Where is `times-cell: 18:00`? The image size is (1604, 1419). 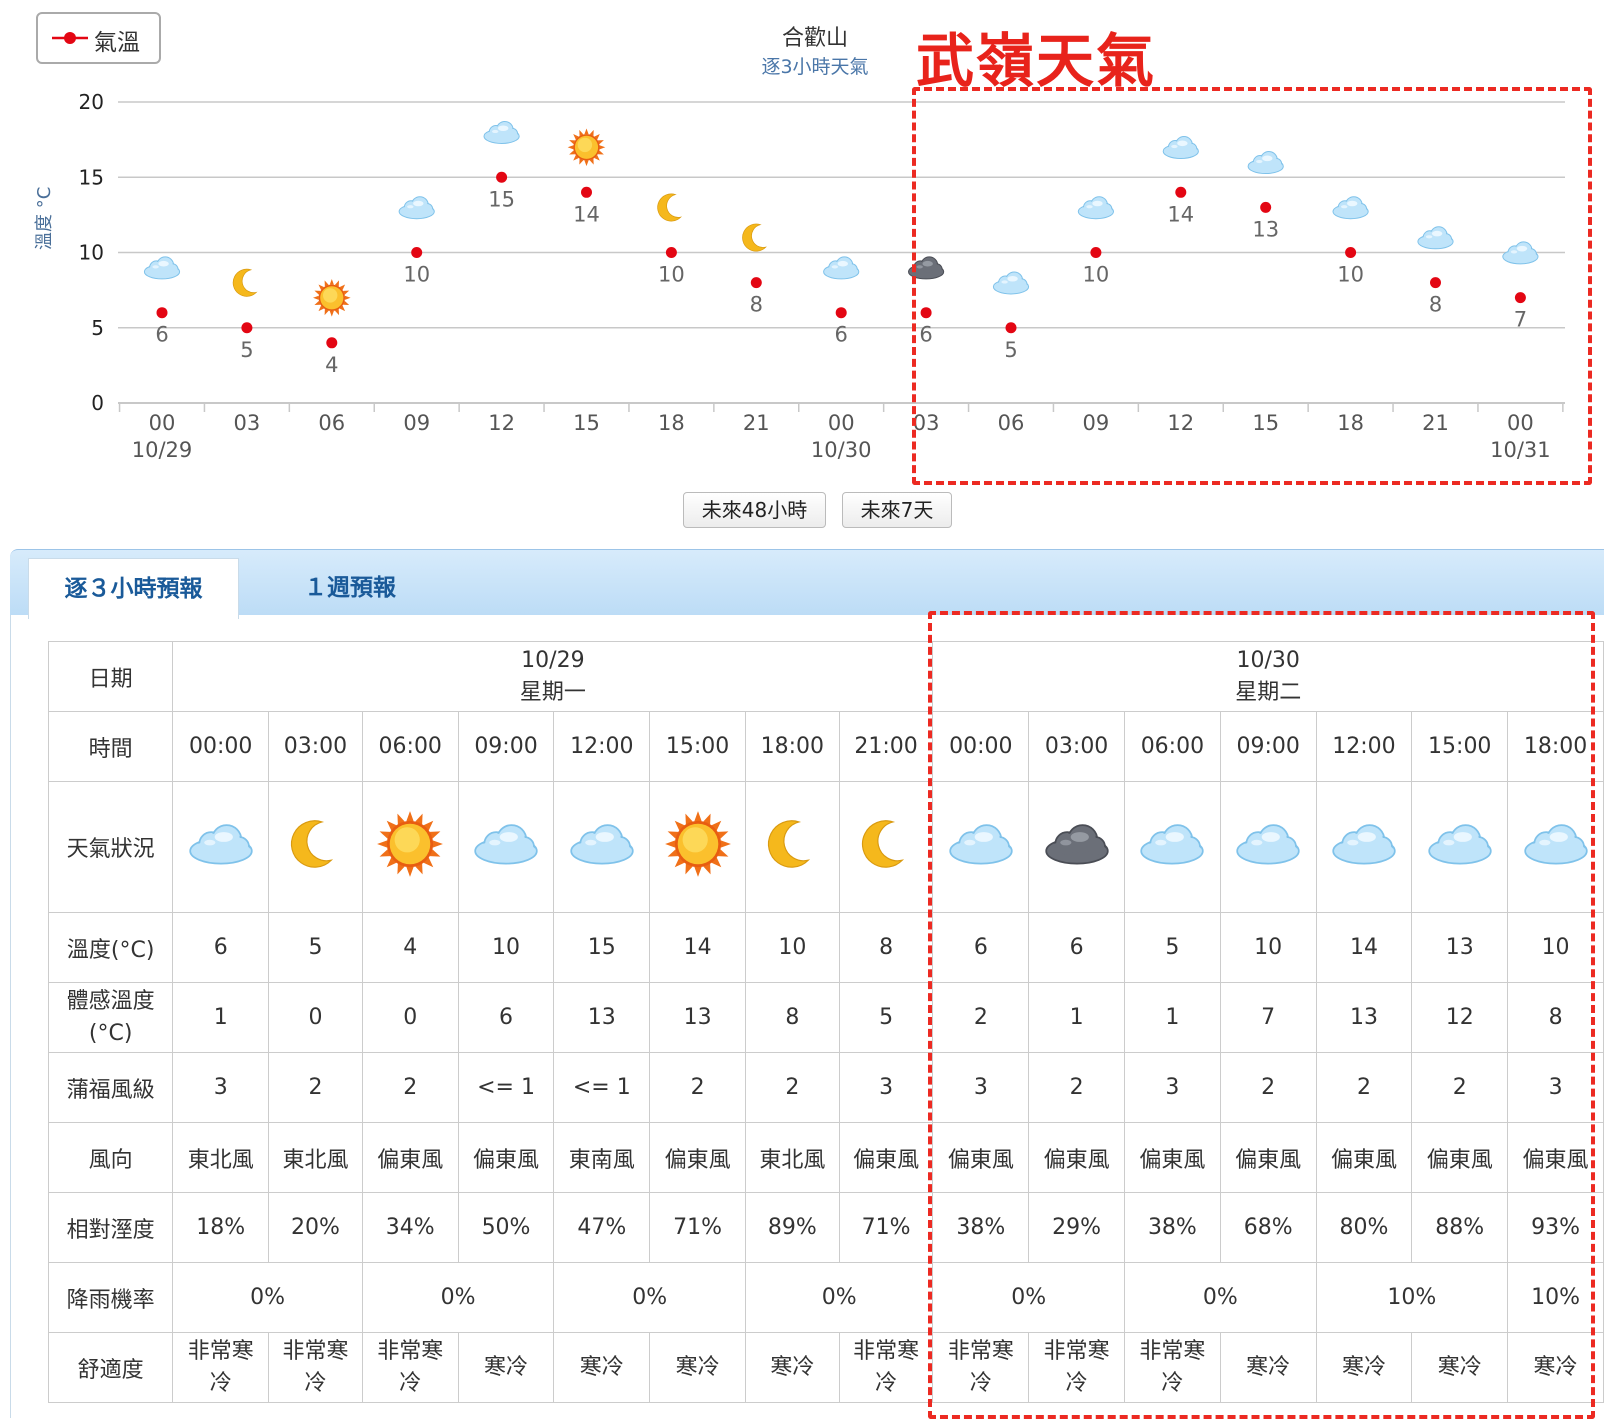 times-cell: 18:00 is located at coordinates (792, 746).